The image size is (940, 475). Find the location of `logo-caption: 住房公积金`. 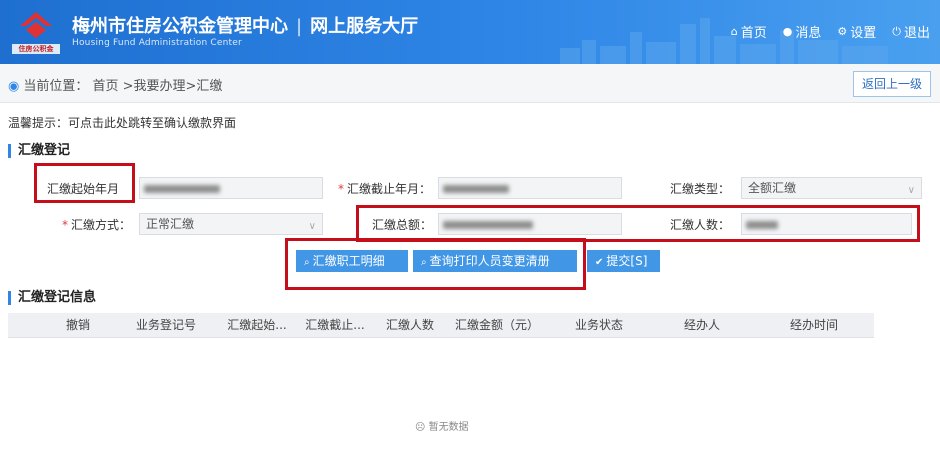

logo-caption: 住房公积金 is located at coordinates (36, 49).